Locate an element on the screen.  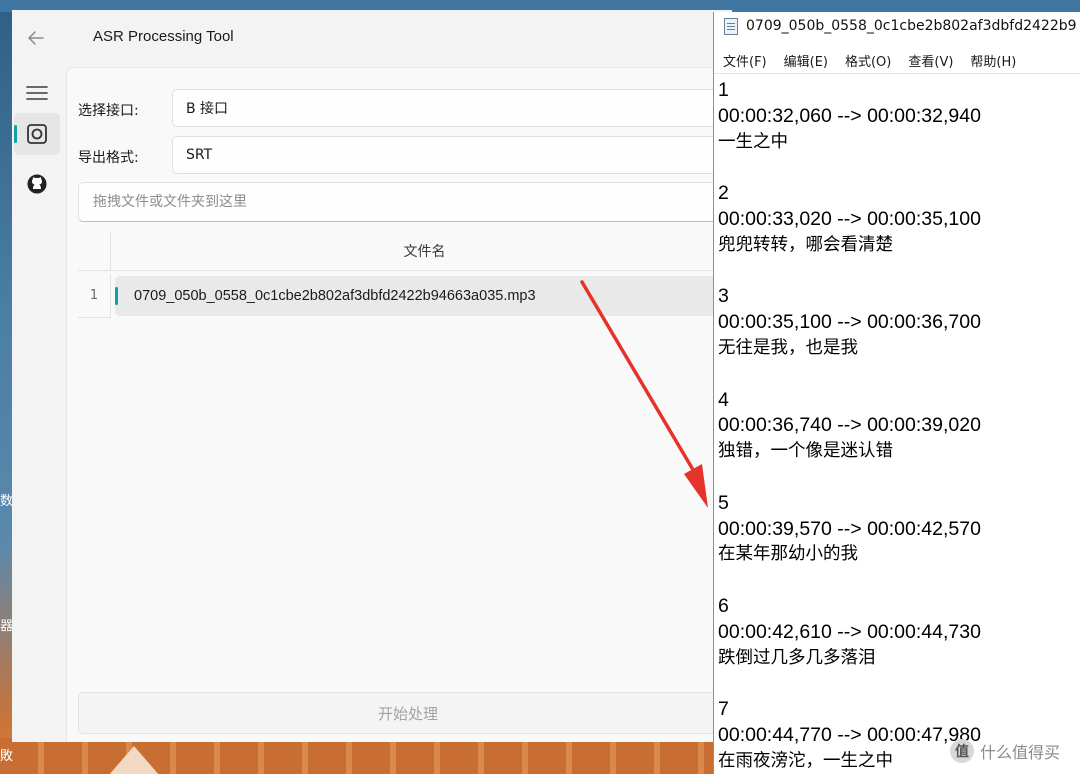
cue-timestamp: 00:00:42,610 --> 00:00:44,730 is located at coordinates (849, 631).